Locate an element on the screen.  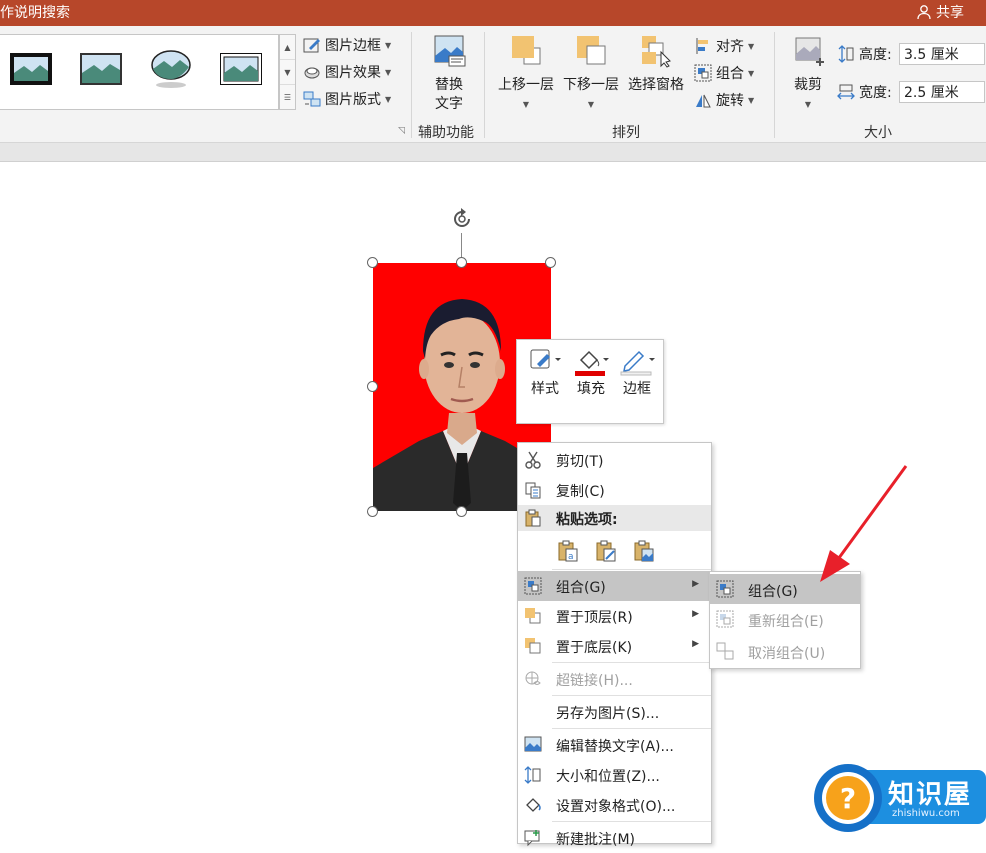
picture-border-label: 图片边框 is located at coordinates (353, 46).